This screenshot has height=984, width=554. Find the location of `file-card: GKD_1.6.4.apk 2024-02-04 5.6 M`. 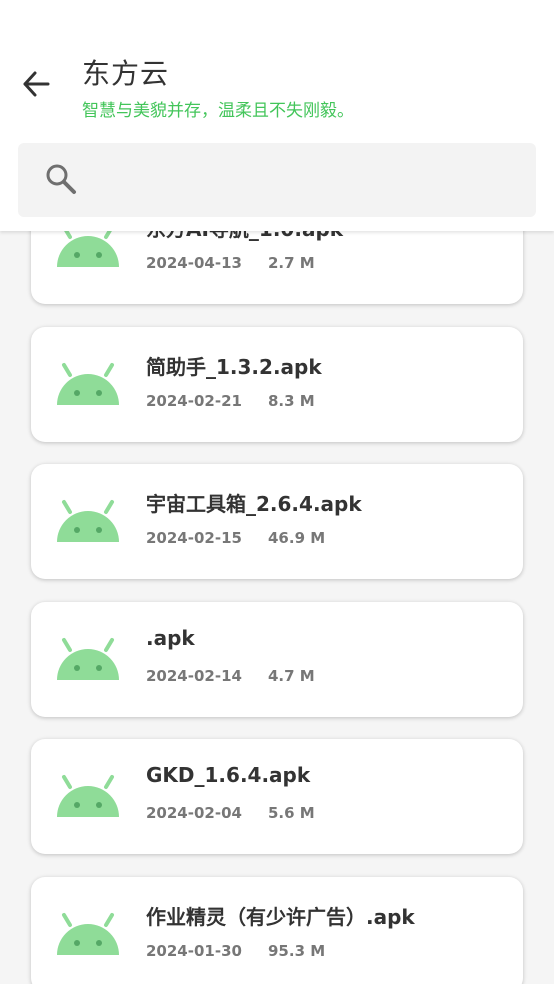

file-card: GKD_1.6.4.apk 2024-02-04 5.6 M is located at coordinates (277, 796).